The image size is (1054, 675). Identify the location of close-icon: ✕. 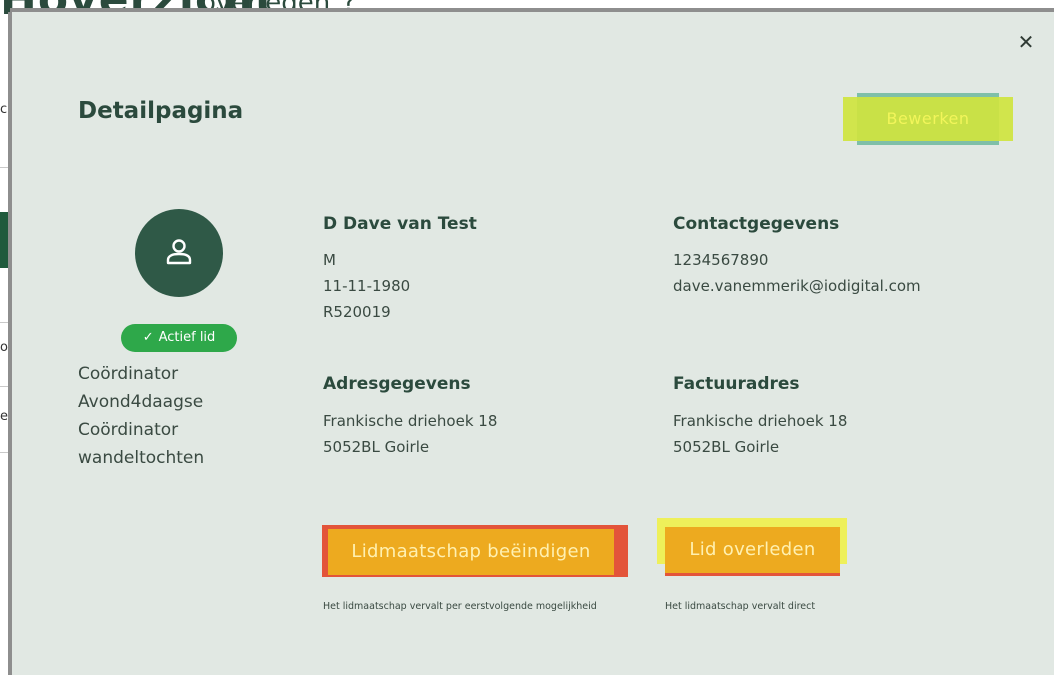
(1026, 42).